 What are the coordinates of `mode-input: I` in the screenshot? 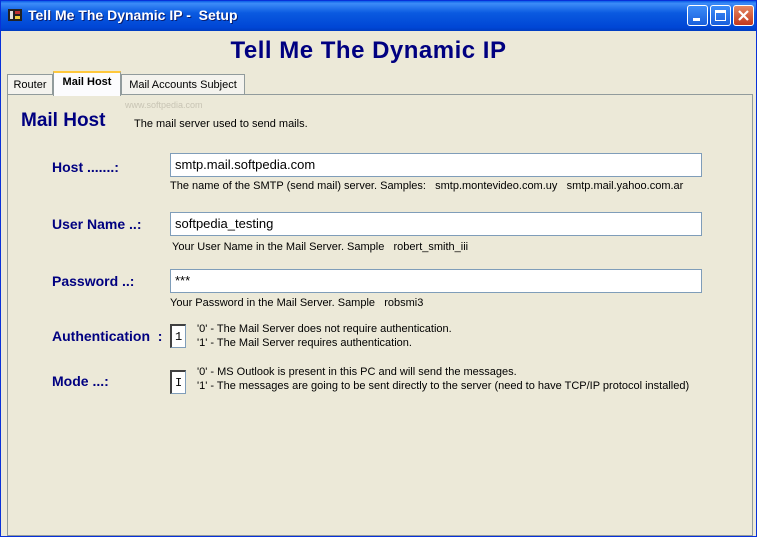 It's located at (178, 382).